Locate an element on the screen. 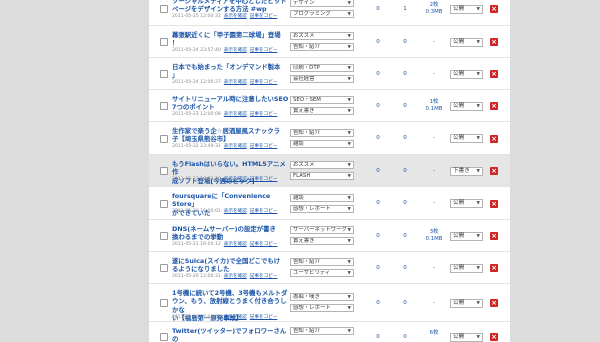 This screenshot has height=342, width=600. category-select: SEO・SEM ▼ is located at coordinates (322, 100).